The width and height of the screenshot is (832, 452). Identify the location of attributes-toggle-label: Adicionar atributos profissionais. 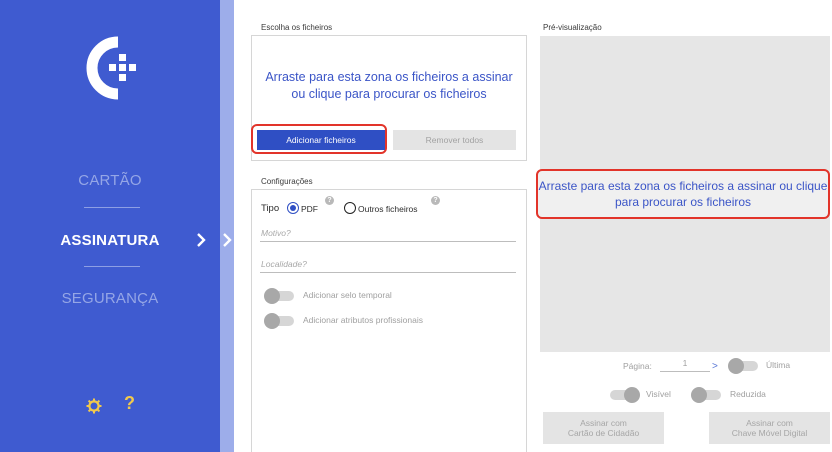
(363, 320).